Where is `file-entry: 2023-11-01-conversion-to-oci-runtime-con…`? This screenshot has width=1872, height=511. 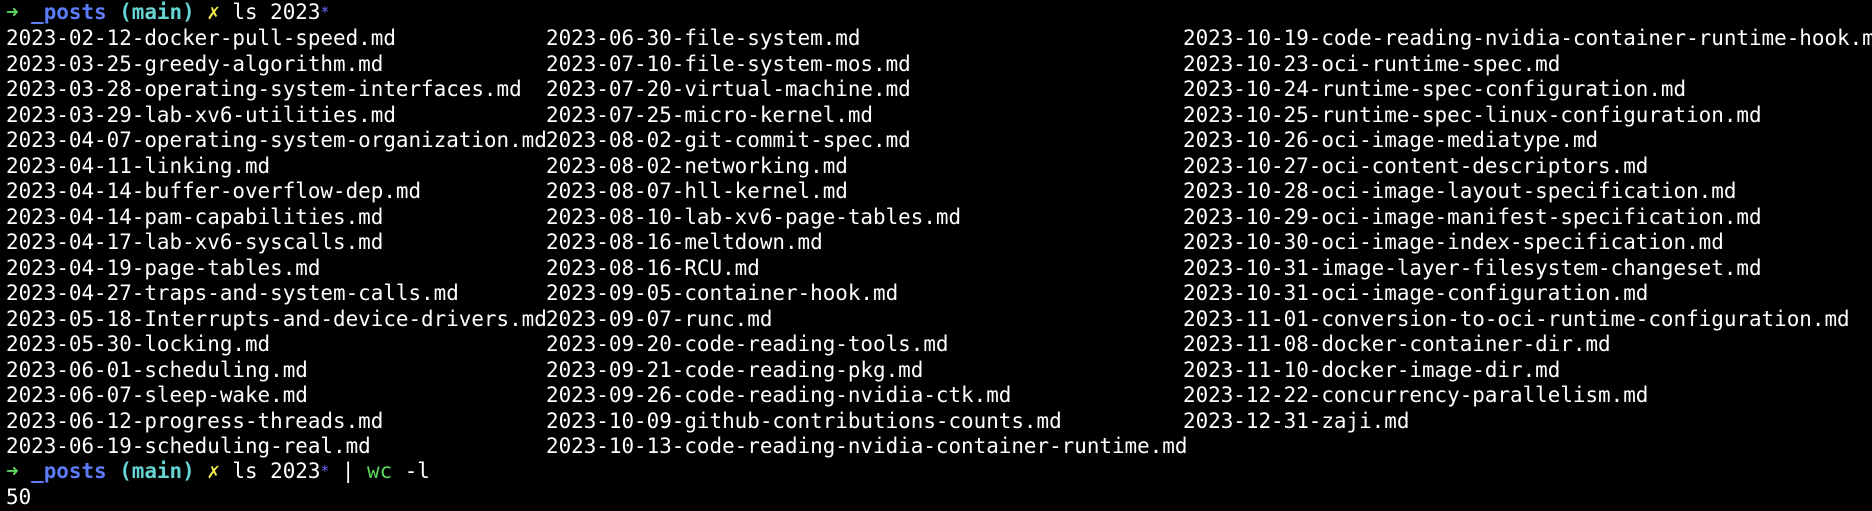 file-entry: 2023-11-01-conversion-to-oci-runtime-con… is located at coordinates (1516, 318).